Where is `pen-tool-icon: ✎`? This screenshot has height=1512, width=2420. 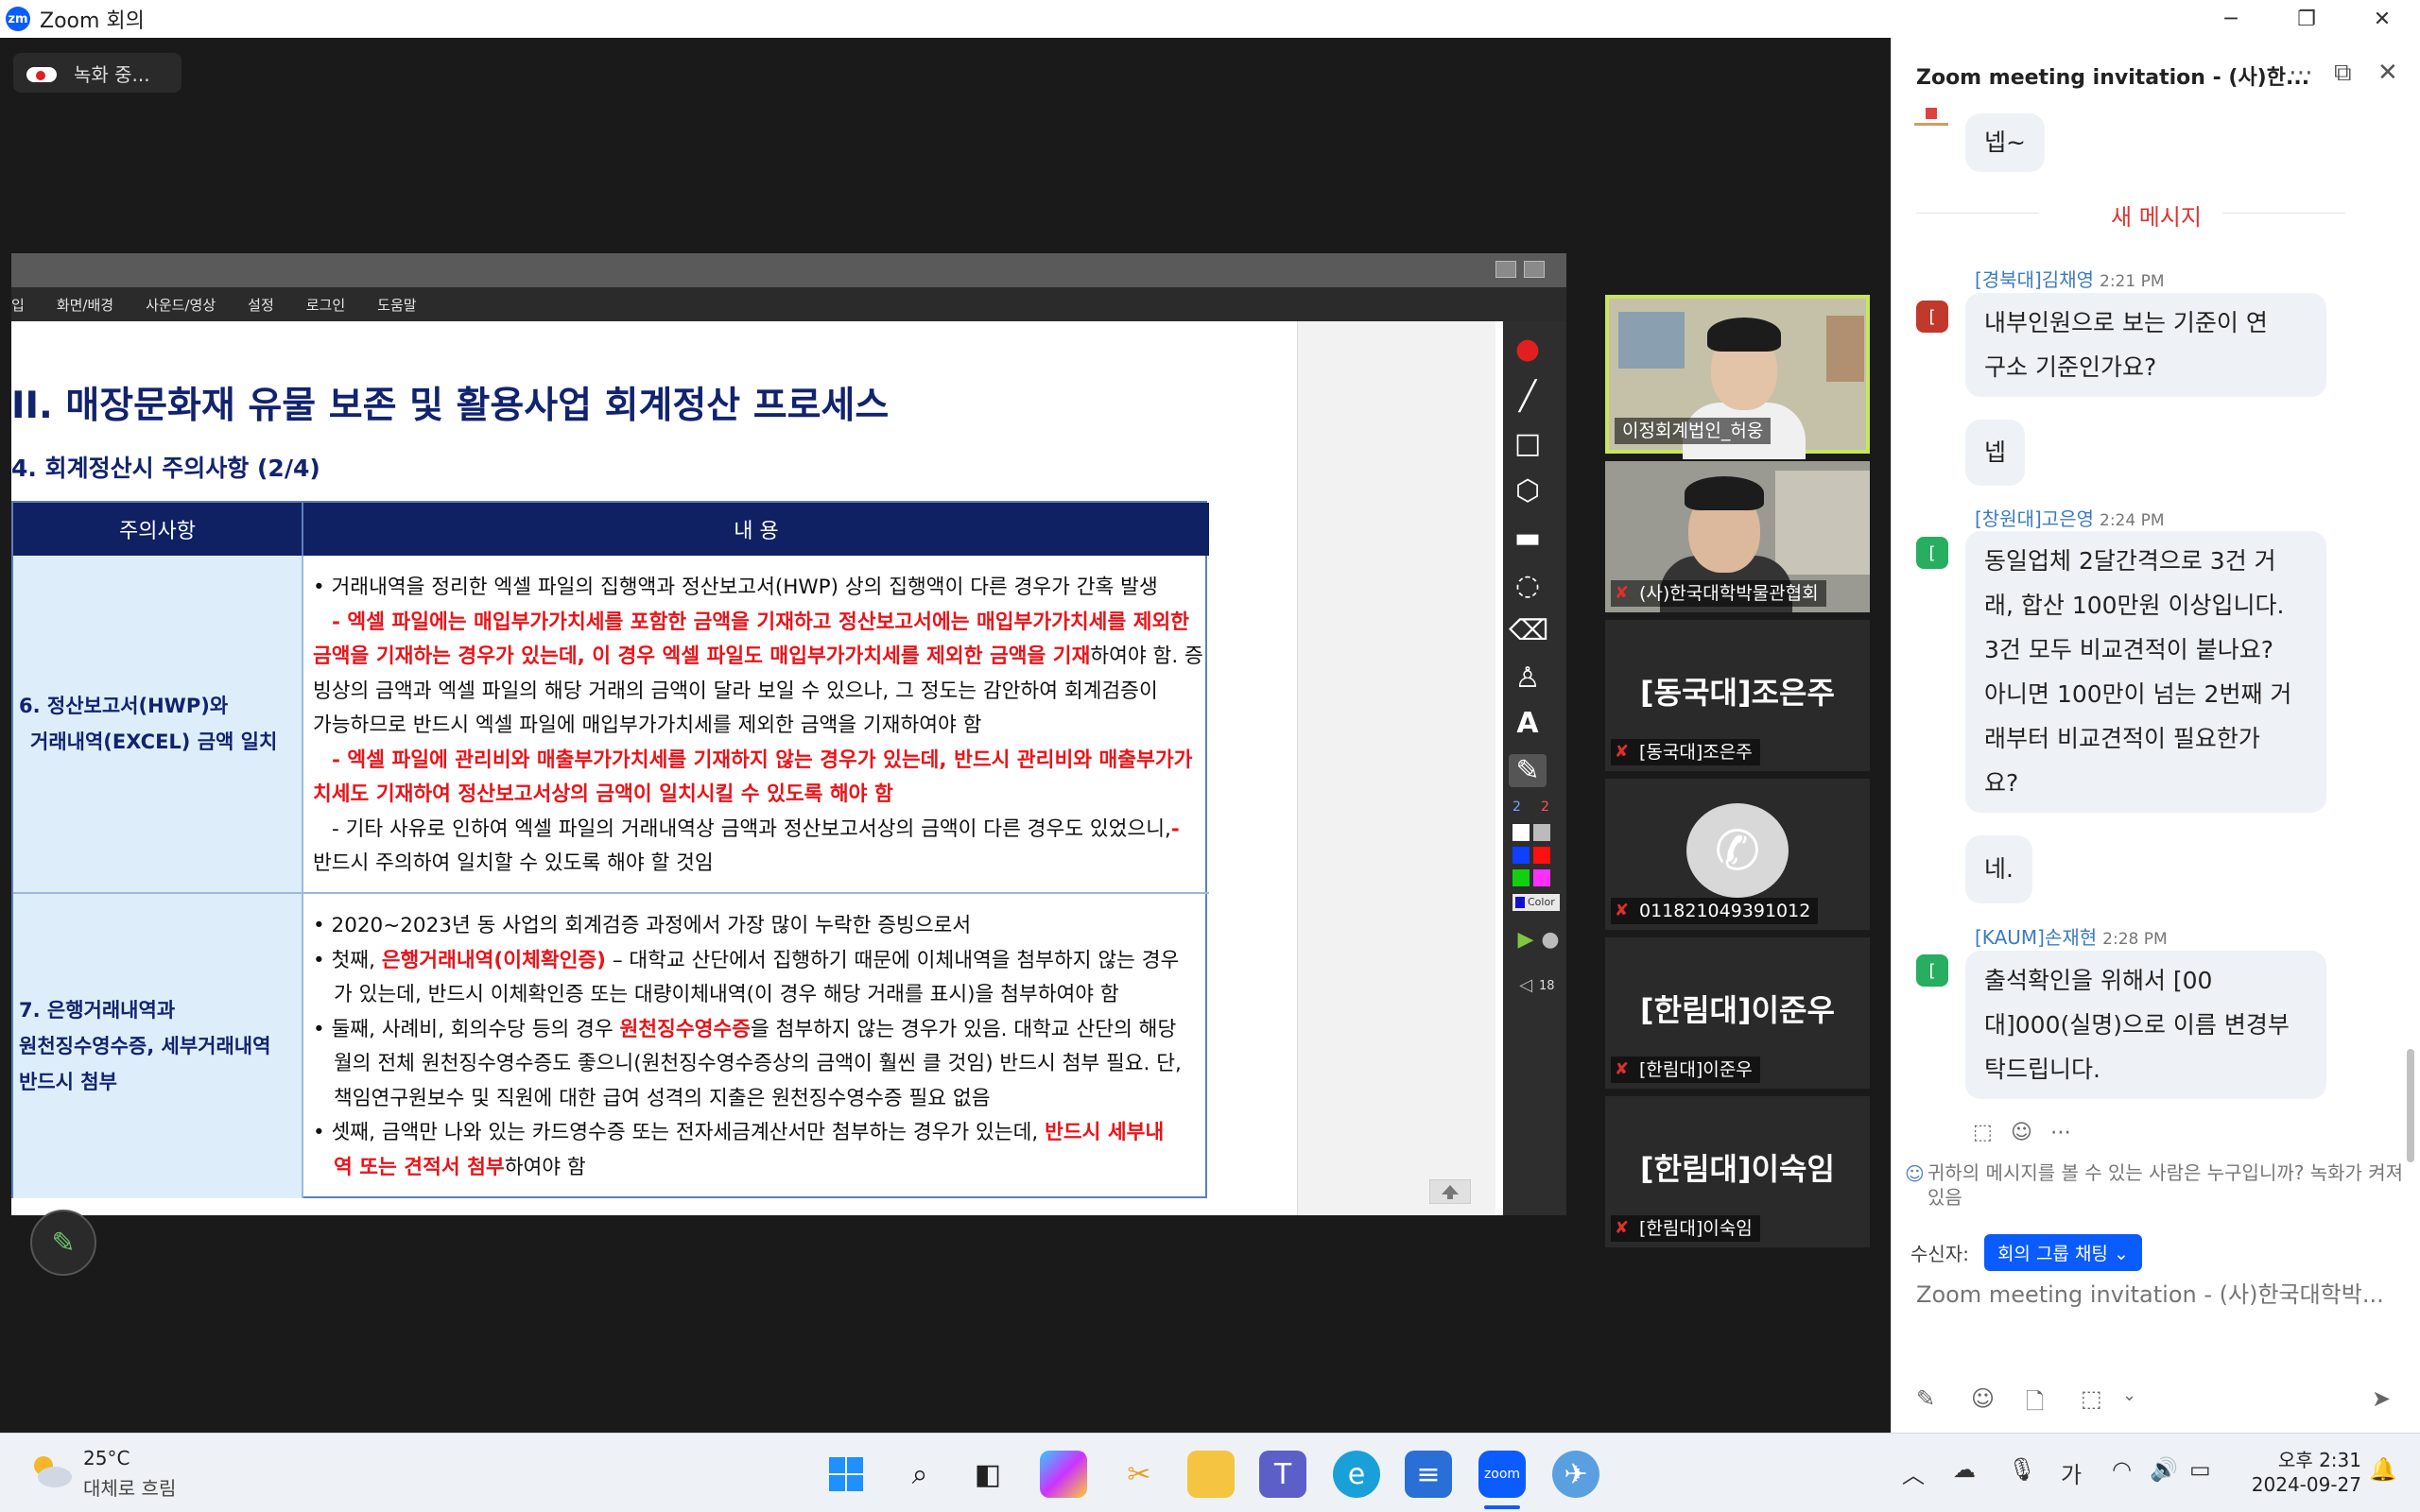 pen-tool-icon: ✎ is located at coordinates (1528, 770).